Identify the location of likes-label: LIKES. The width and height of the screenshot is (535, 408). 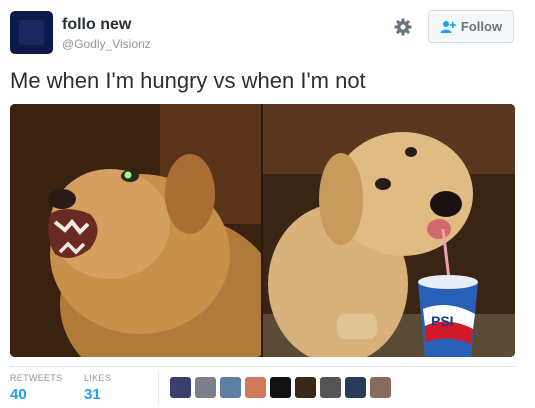
(98, 378).